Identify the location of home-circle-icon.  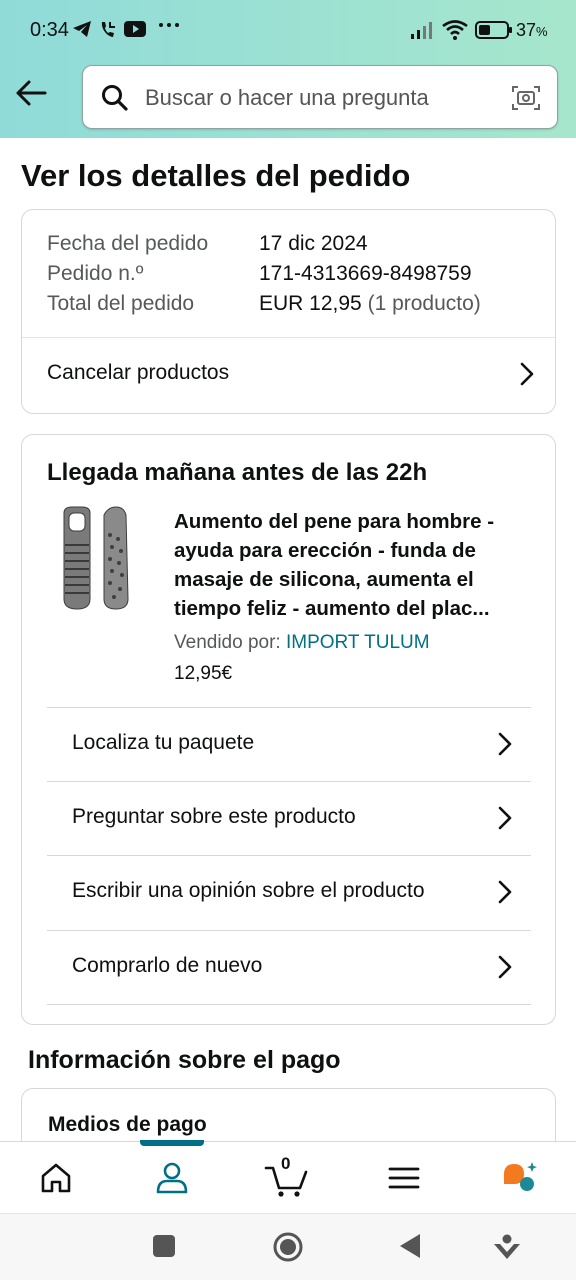
(288, 1249).